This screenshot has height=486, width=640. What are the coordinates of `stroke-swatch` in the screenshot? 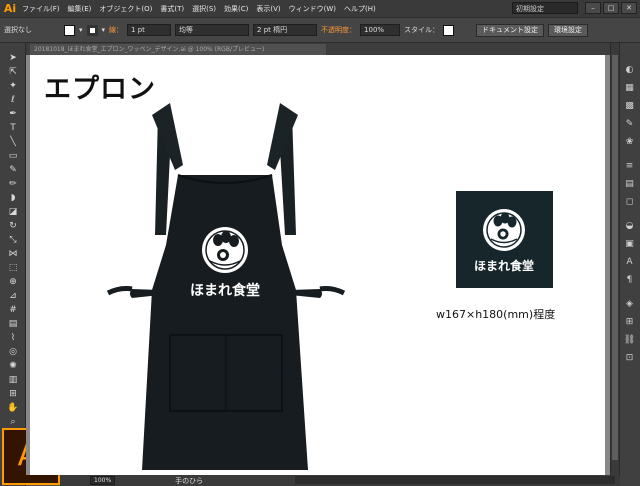 It's located at (92, 30).